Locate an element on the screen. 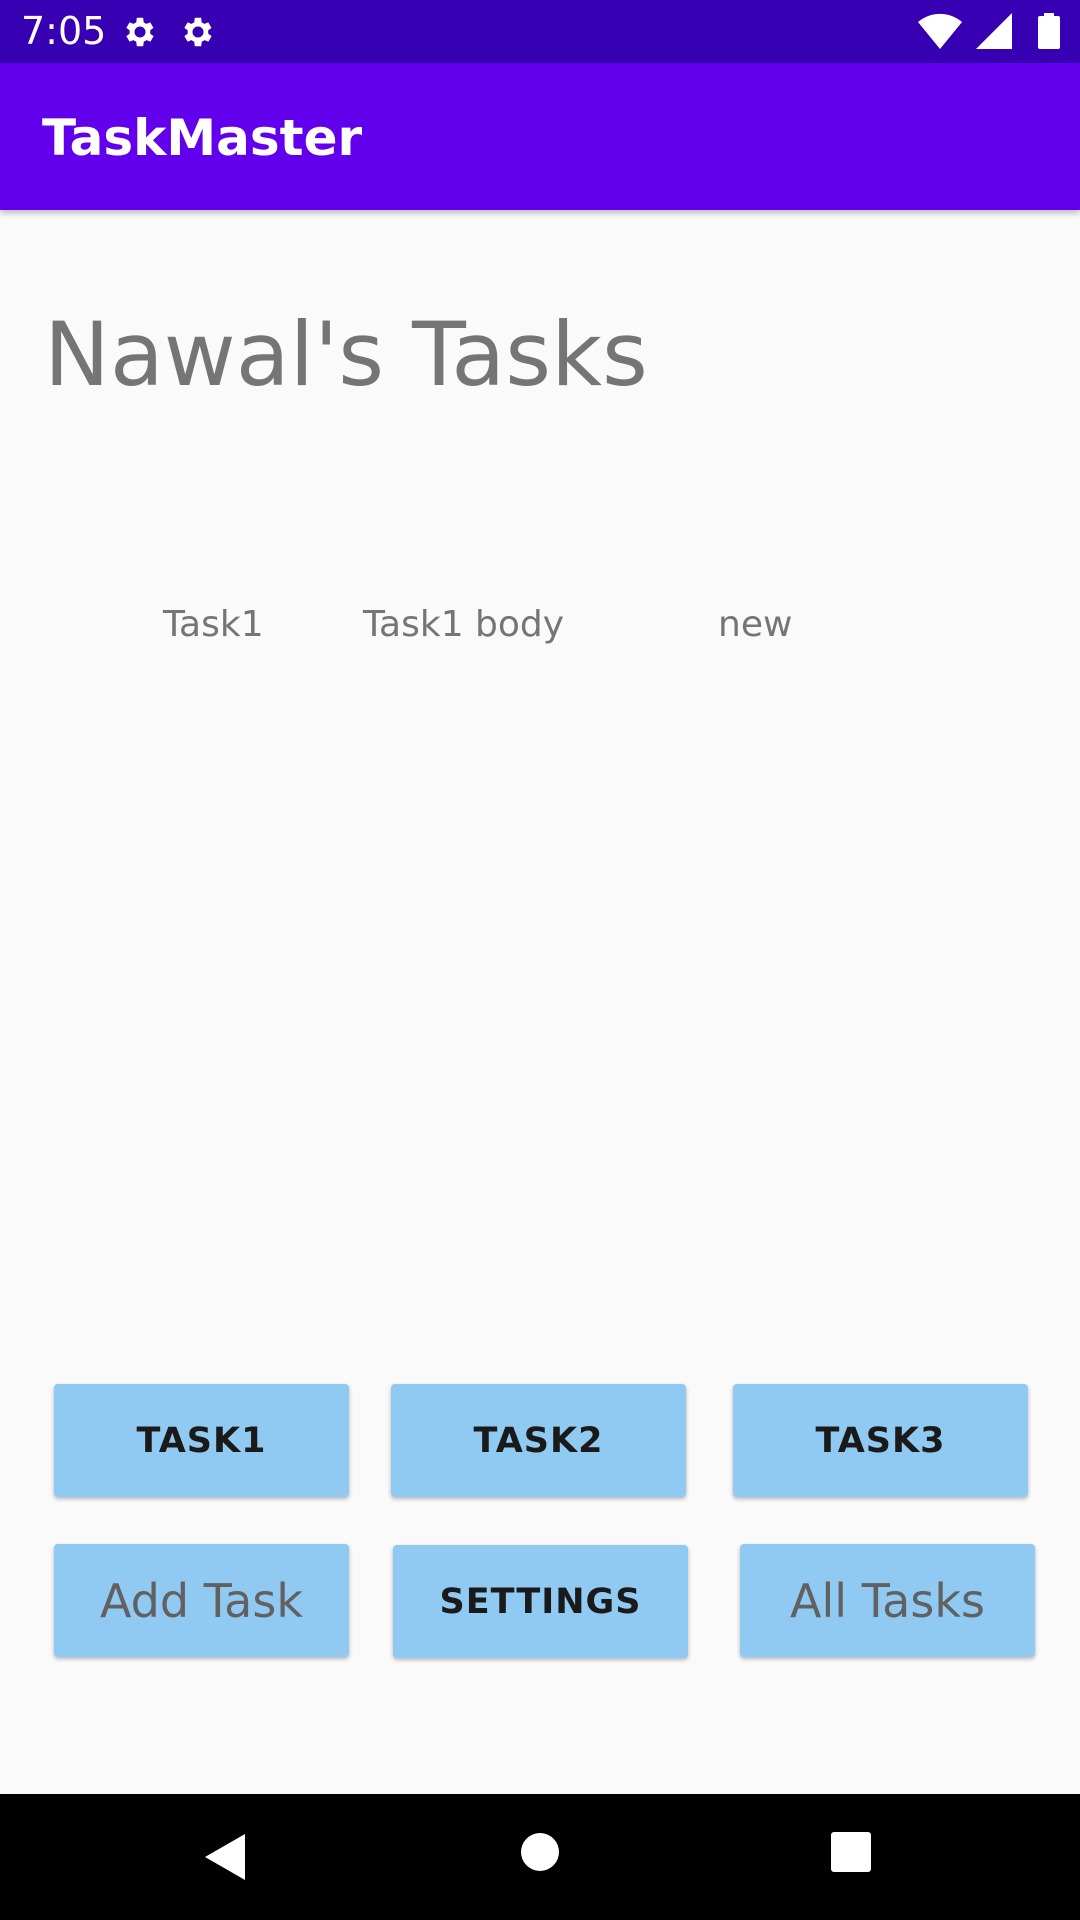 The image size is (1080, 1920). task-state: new is located at coordinates (755, 624).